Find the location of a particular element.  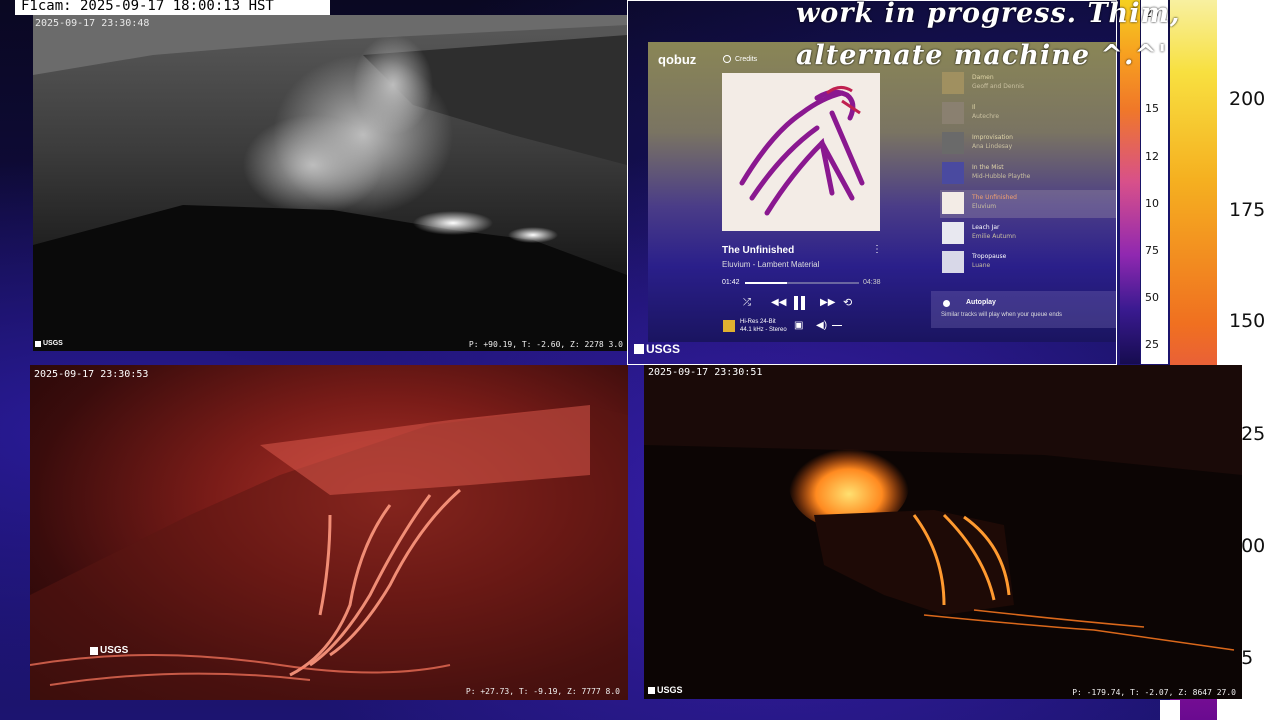

device-icon: ▣ is located at coordinates (798, 325).